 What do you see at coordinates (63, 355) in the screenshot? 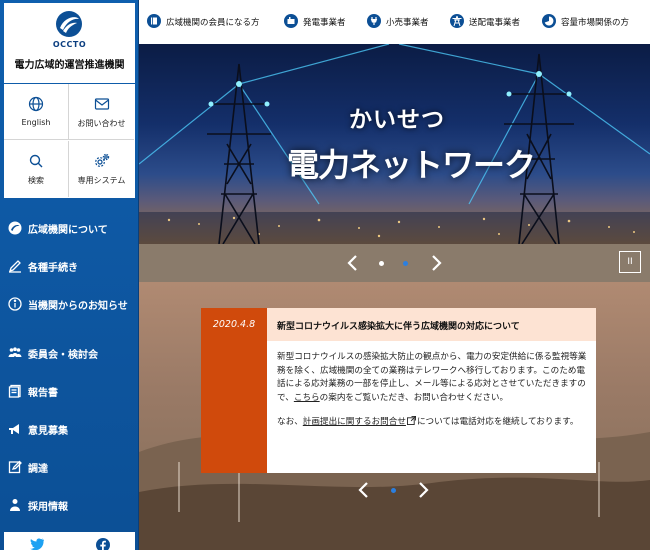
I see `sidebar-item-label: 委員会・検討会` at bounding box center [63, 355].